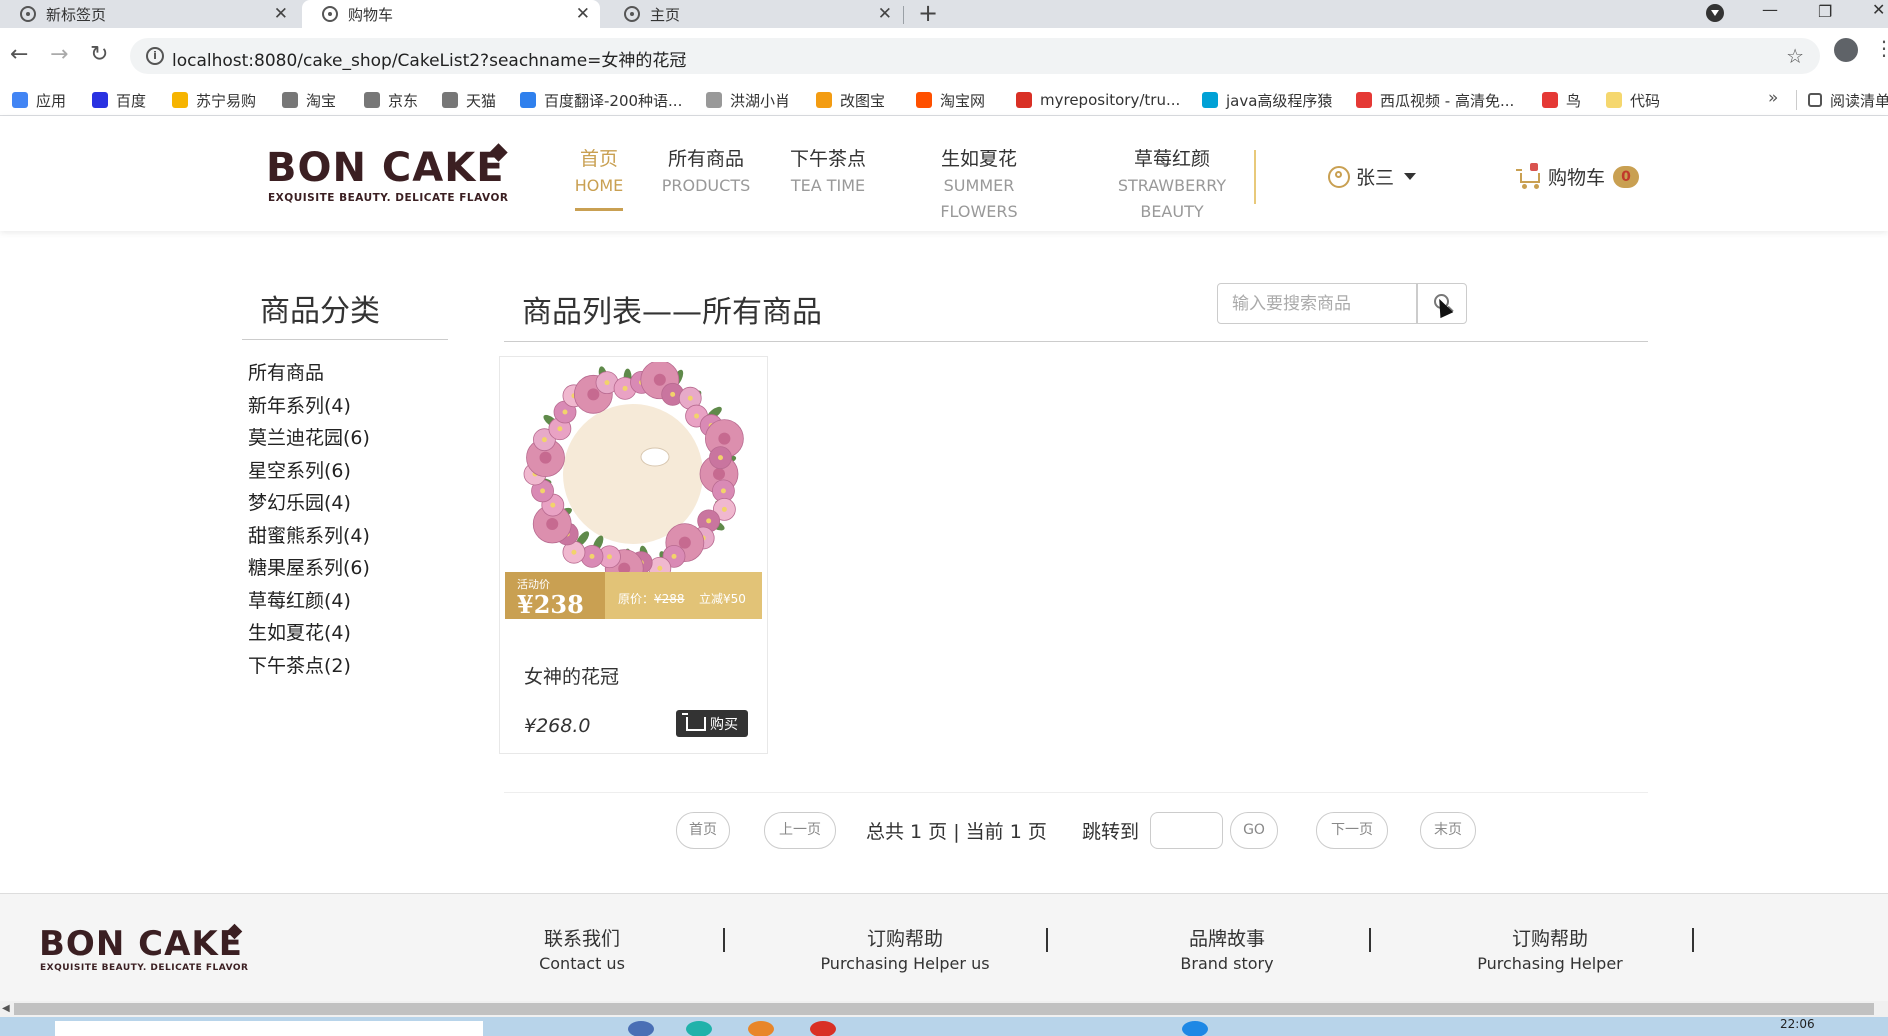 The image size is (1888, 1036). I want to click on footer-link-en: Brand story, so click(1227, 963).